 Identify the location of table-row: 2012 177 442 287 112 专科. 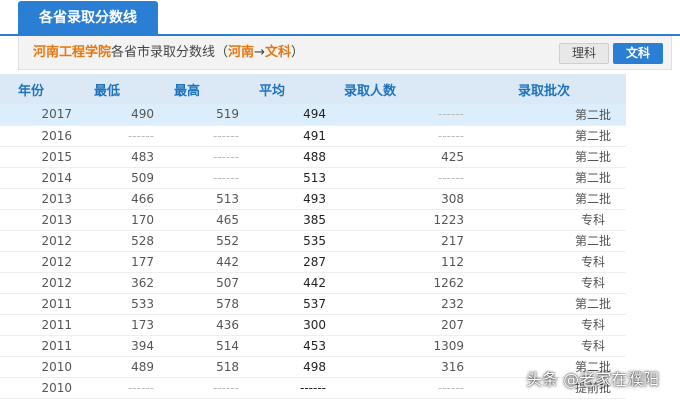
(313, 262).